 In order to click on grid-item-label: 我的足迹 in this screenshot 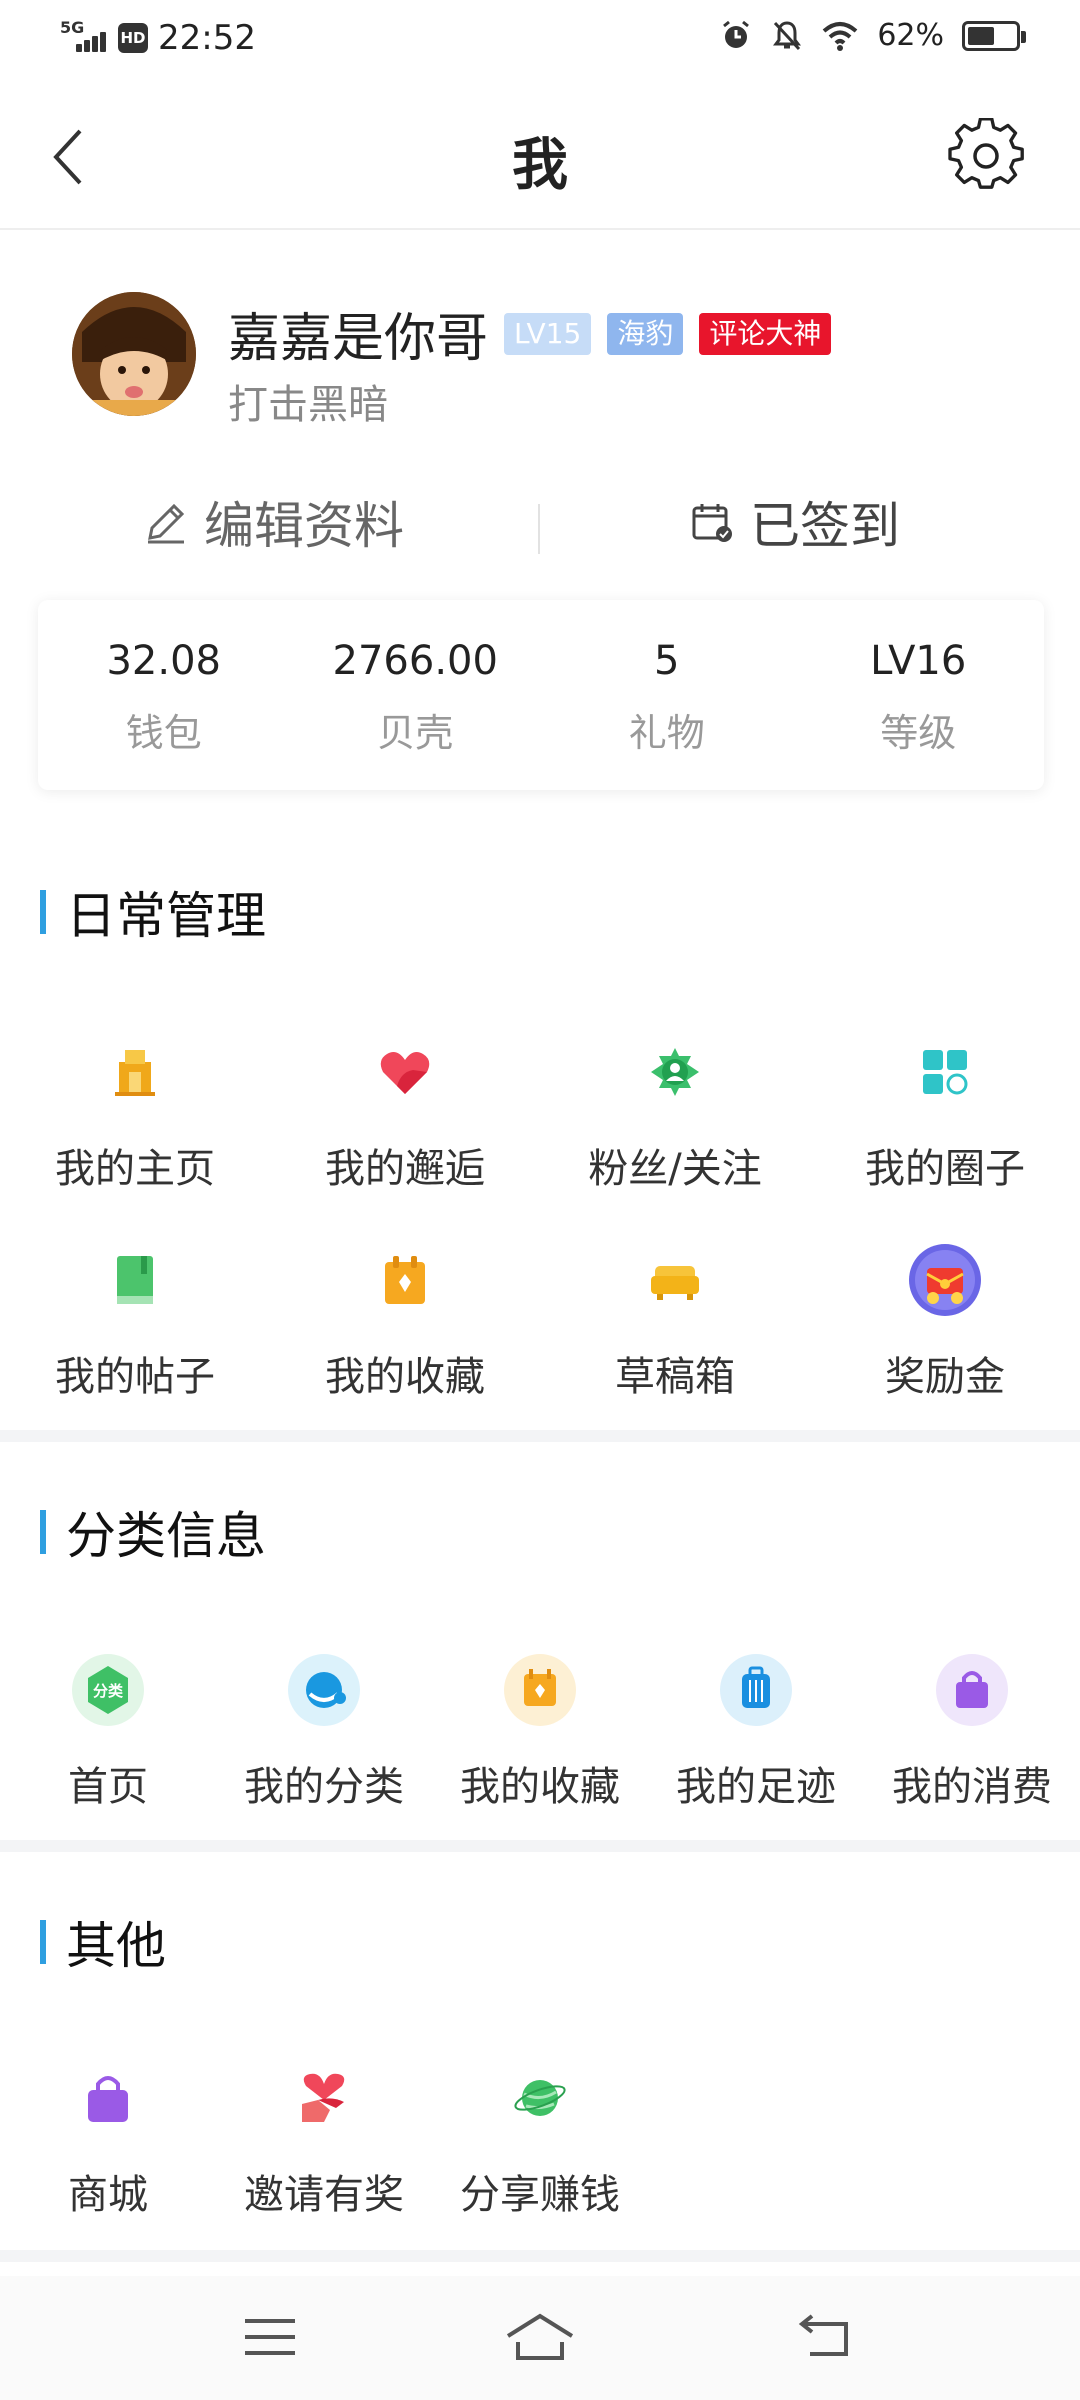, I will do `click(756, 1787)`.